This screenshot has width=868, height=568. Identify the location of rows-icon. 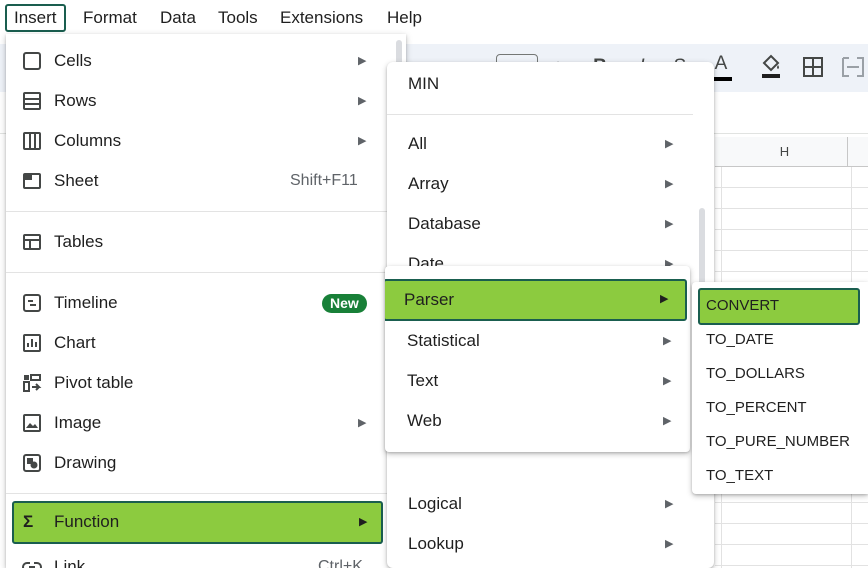
(32, 101).